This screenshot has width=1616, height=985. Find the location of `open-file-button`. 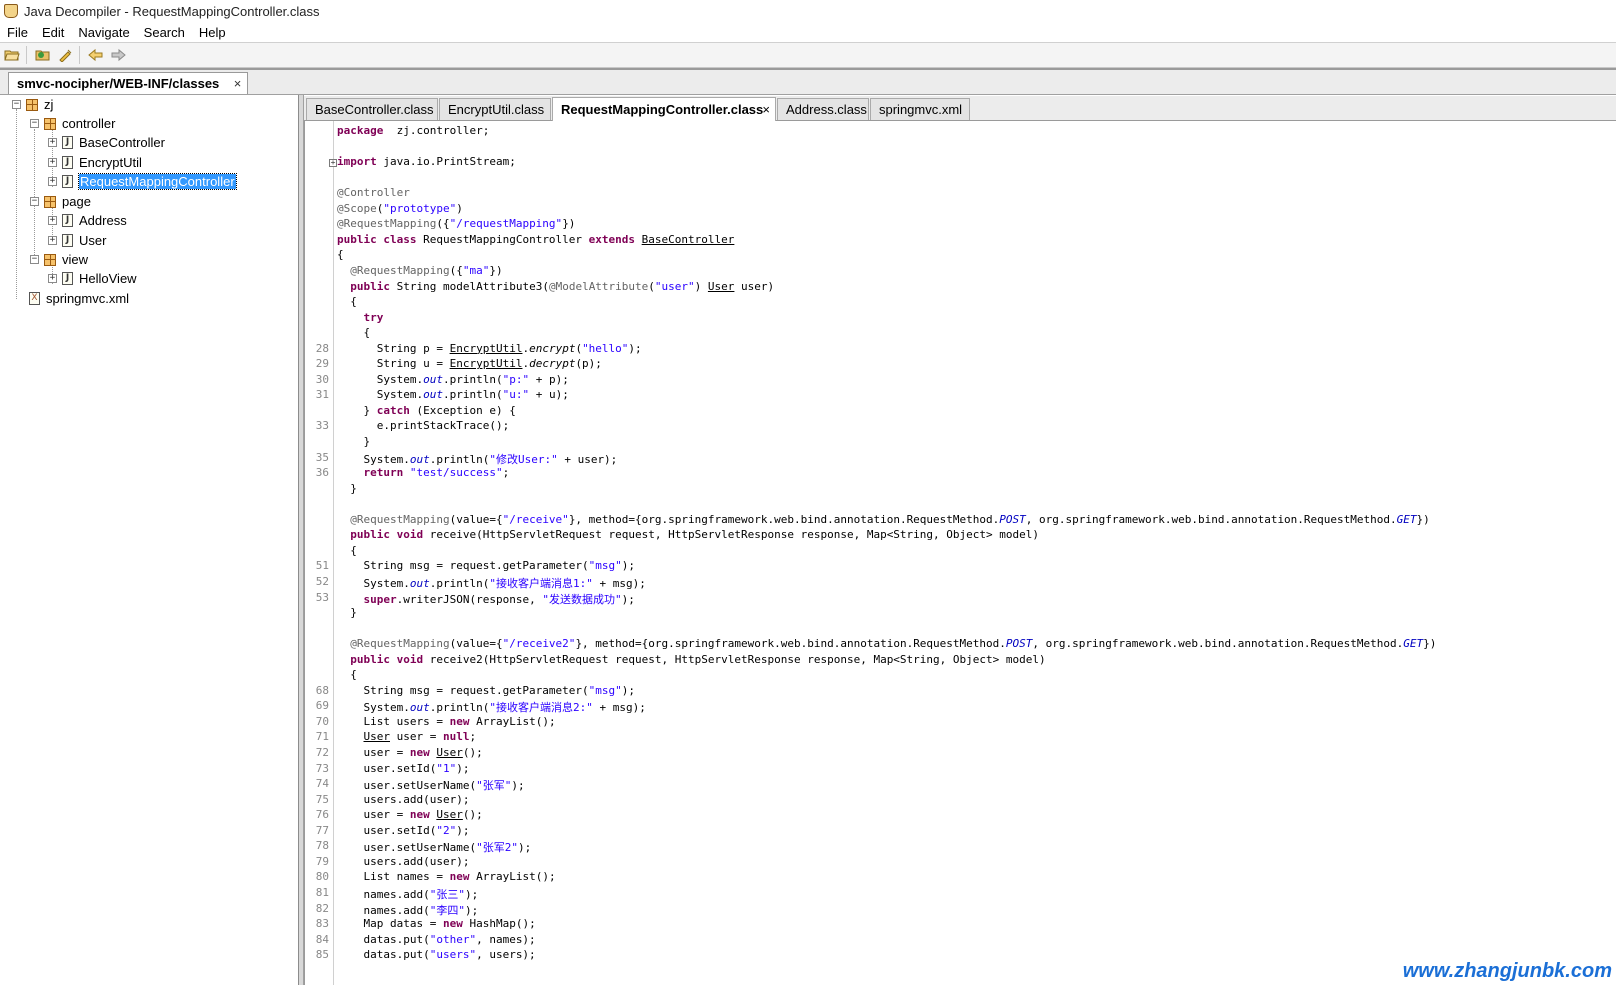

open-file-button is located at coordinates (12, 55).